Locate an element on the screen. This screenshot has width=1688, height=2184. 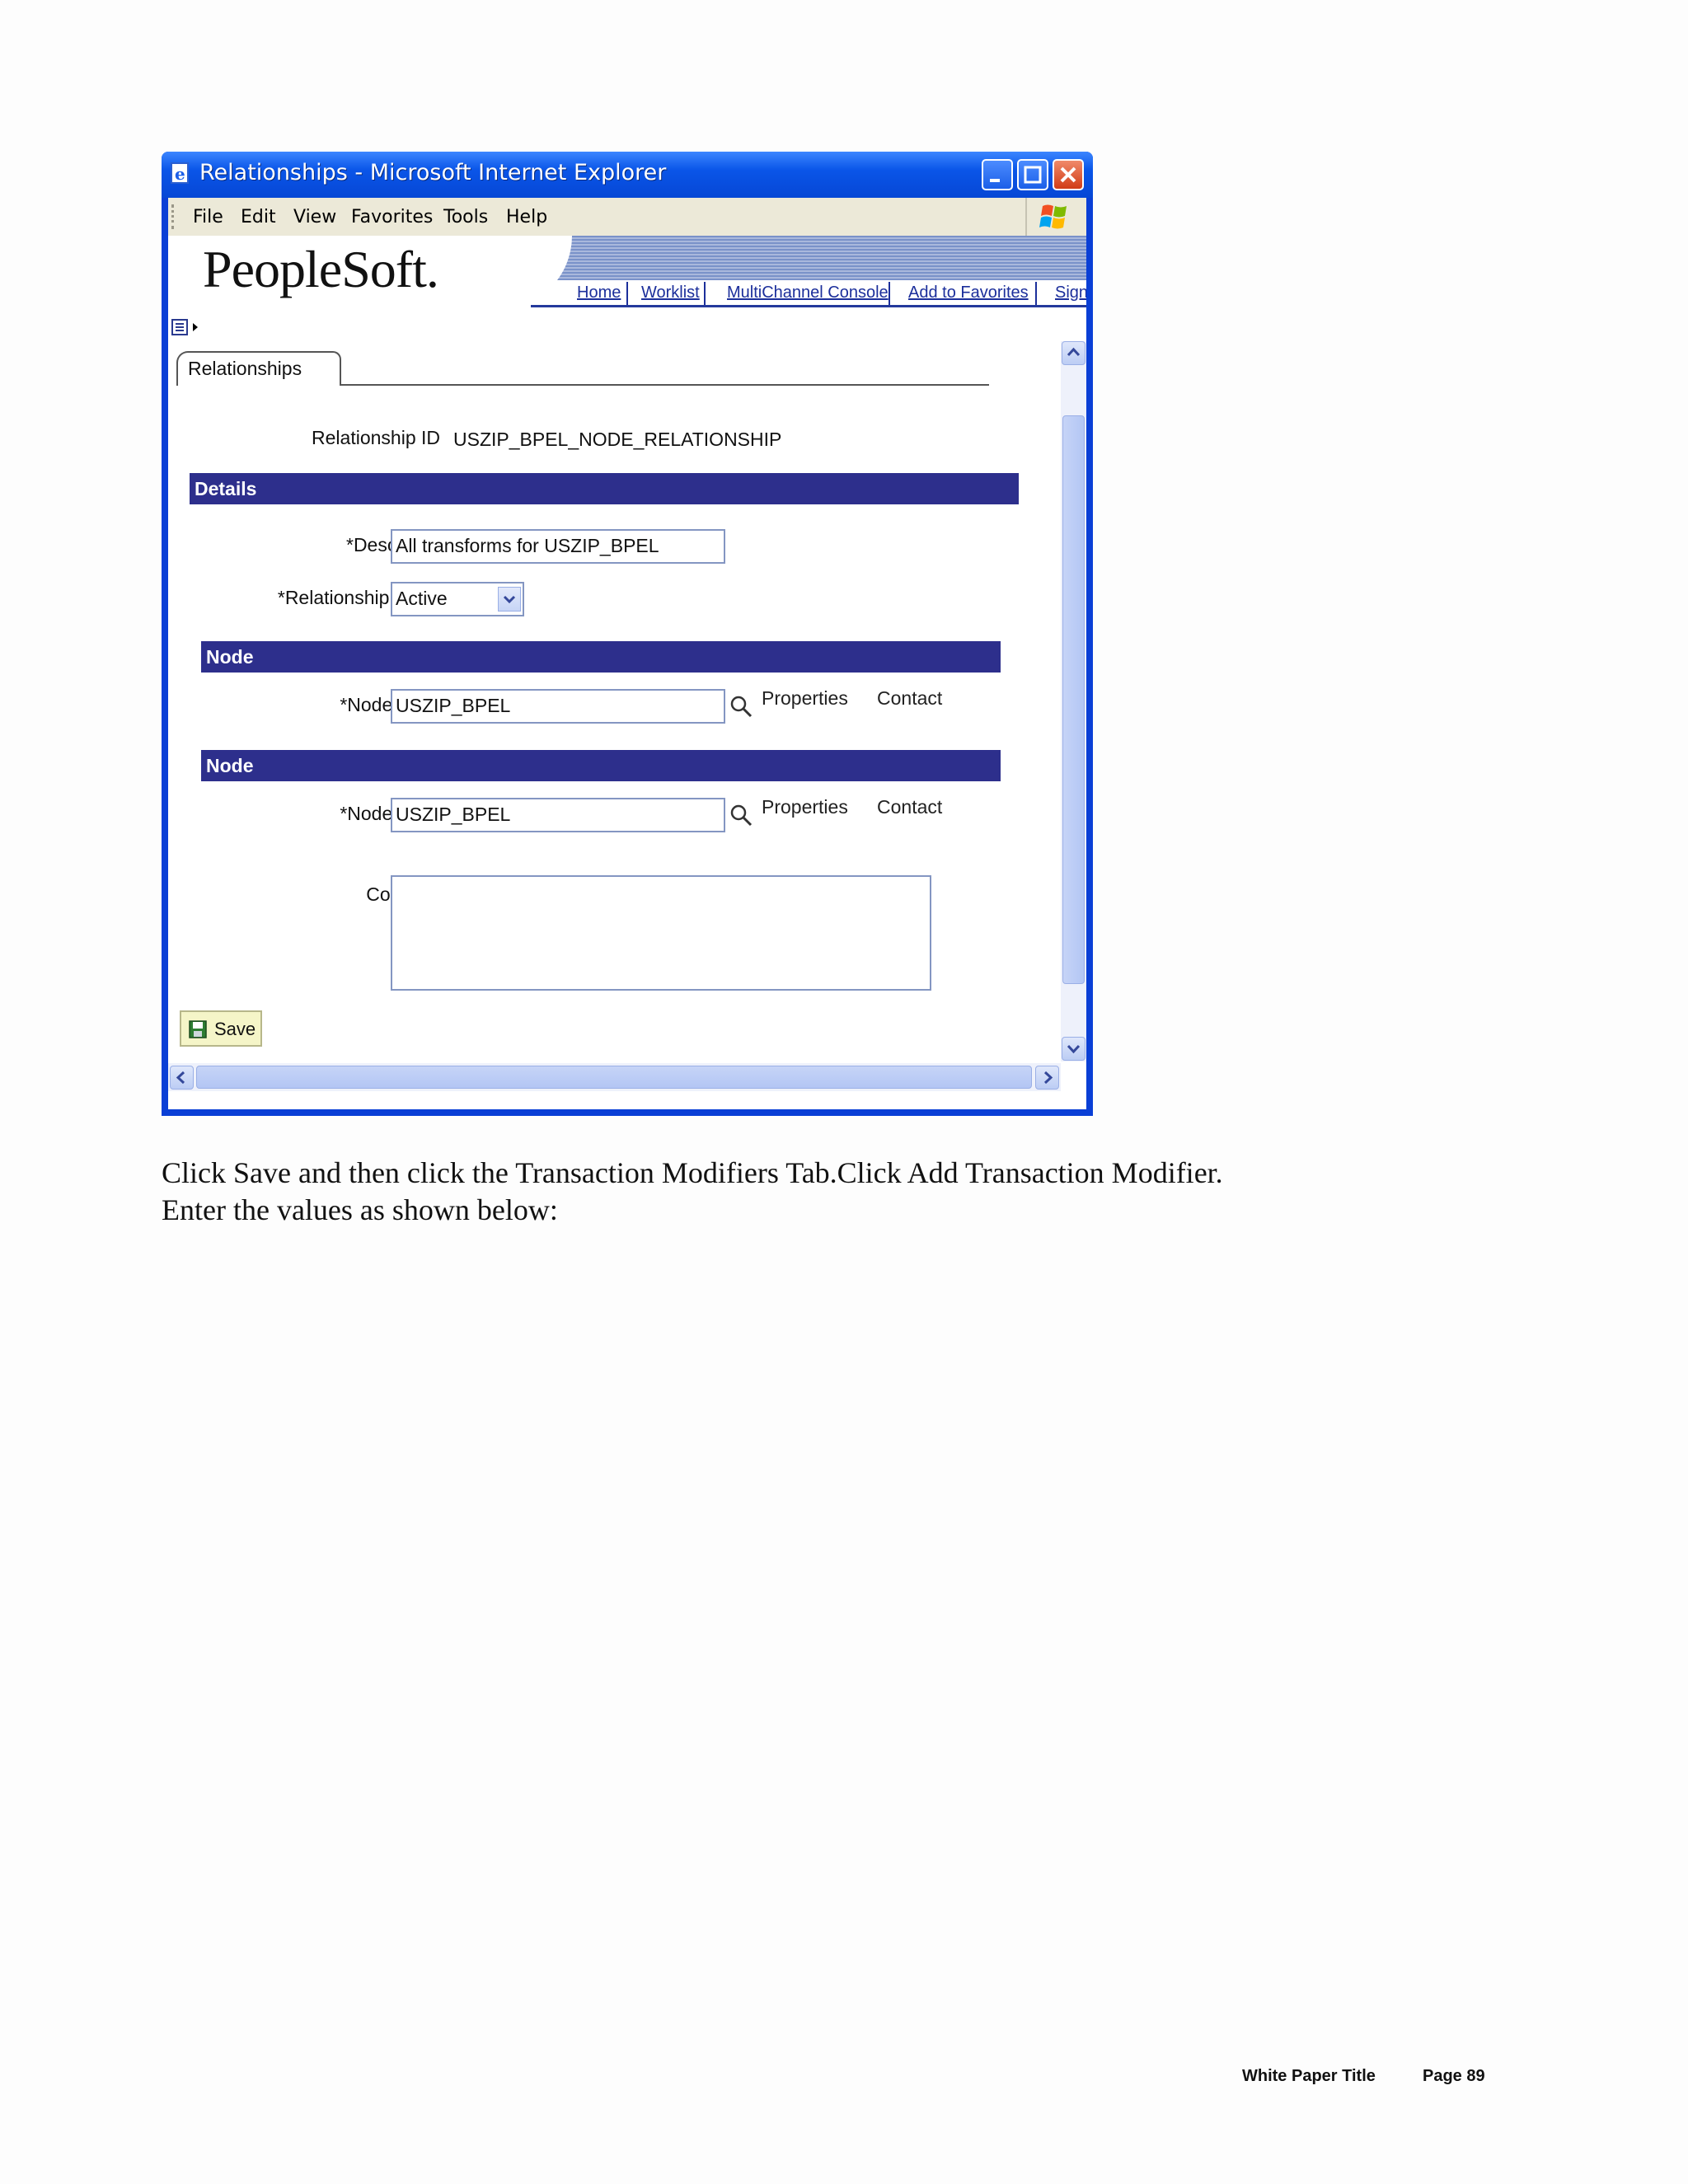
nav-add-to-favorites: Add to Favorites is located at coordinates (969, 293).